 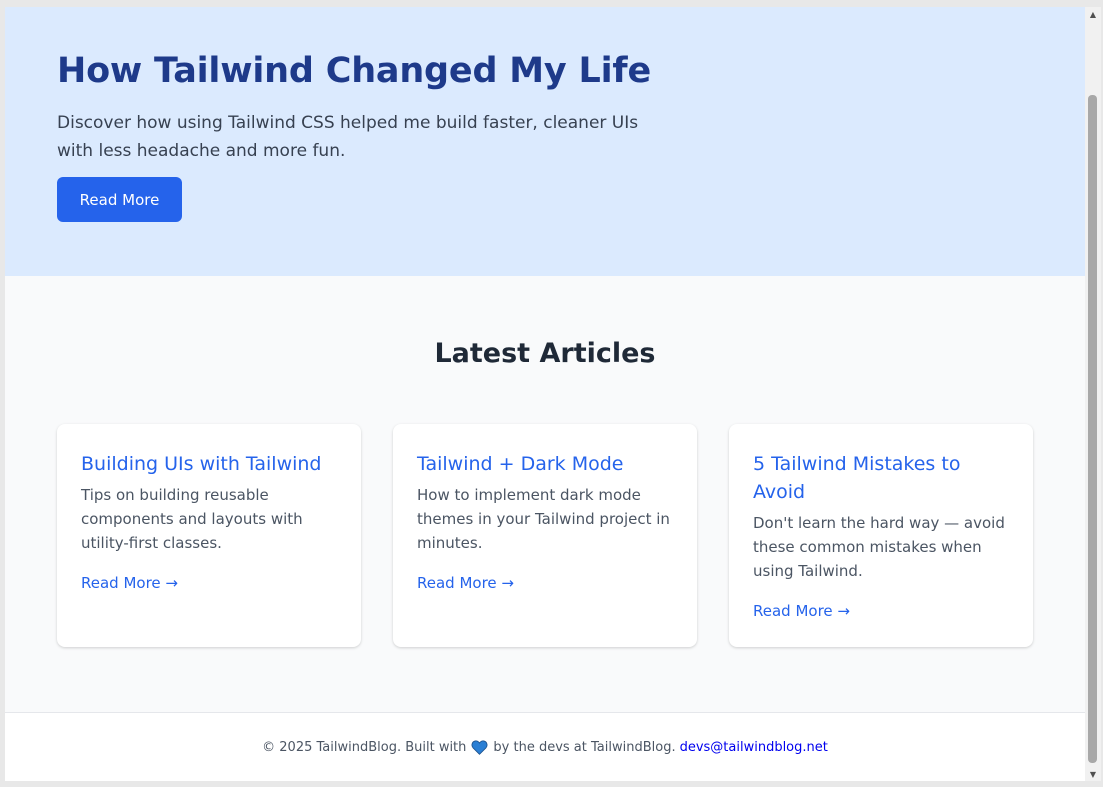 What do you see at coordinates (1092, 429) in the screenshot?
I see `scrollbar-thumb` at bounding box center [1092, 429].